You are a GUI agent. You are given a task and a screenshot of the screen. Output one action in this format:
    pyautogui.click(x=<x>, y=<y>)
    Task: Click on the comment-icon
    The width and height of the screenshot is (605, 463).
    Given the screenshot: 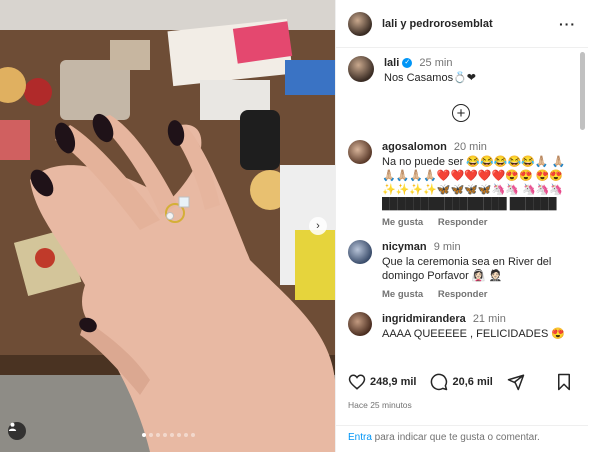 What is the action you would take?
    pyautogui.click(x=439, y=382)
    